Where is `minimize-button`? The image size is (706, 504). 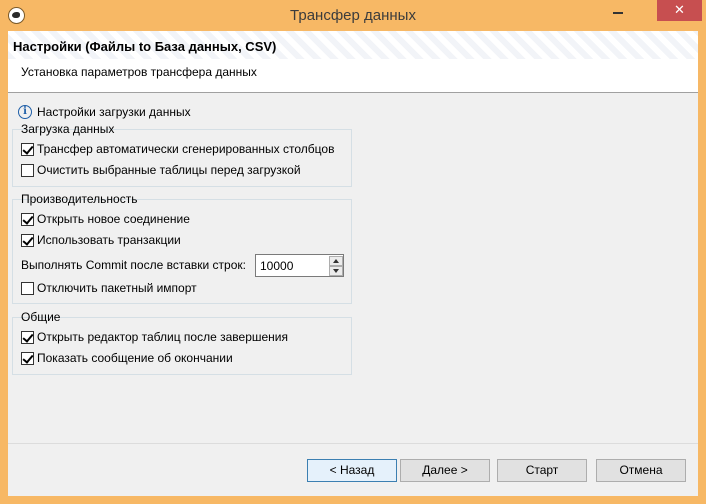
minimize-button is located at coordinates (618, 10).